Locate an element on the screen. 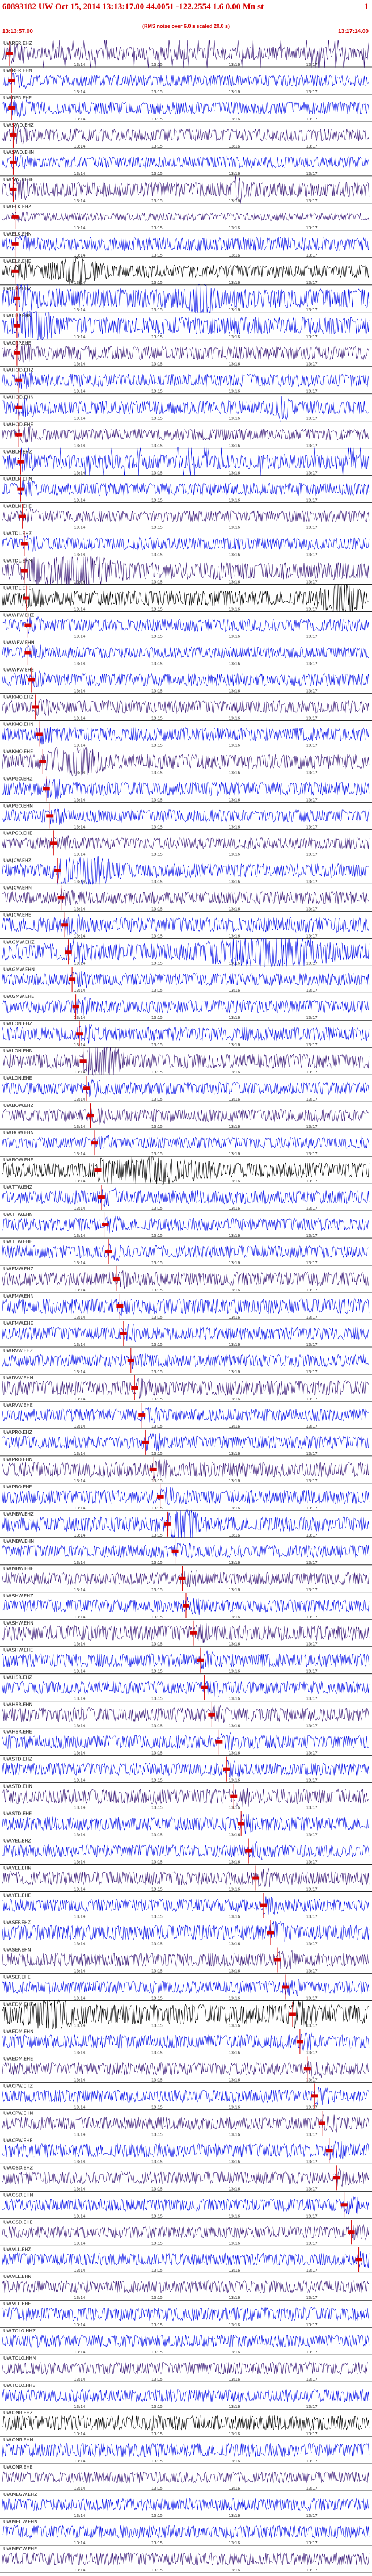 Image resolution: width=372 pixels, height=2576 pixels. trace-row: 13:14 13:15 13:16 13:17 UW.SWD.EHN is located at coordinates (186, 163).